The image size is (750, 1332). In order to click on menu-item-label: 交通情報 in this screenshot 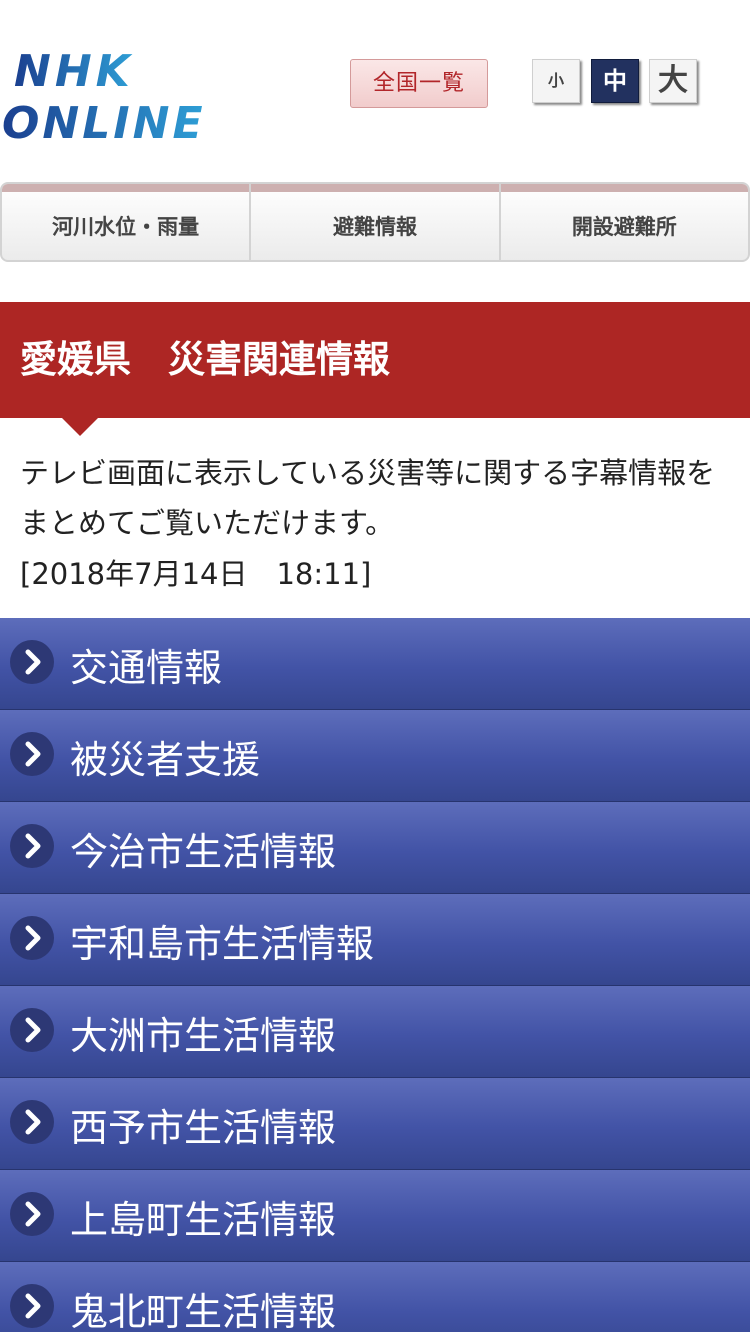, I will do `click(146, 668)`.